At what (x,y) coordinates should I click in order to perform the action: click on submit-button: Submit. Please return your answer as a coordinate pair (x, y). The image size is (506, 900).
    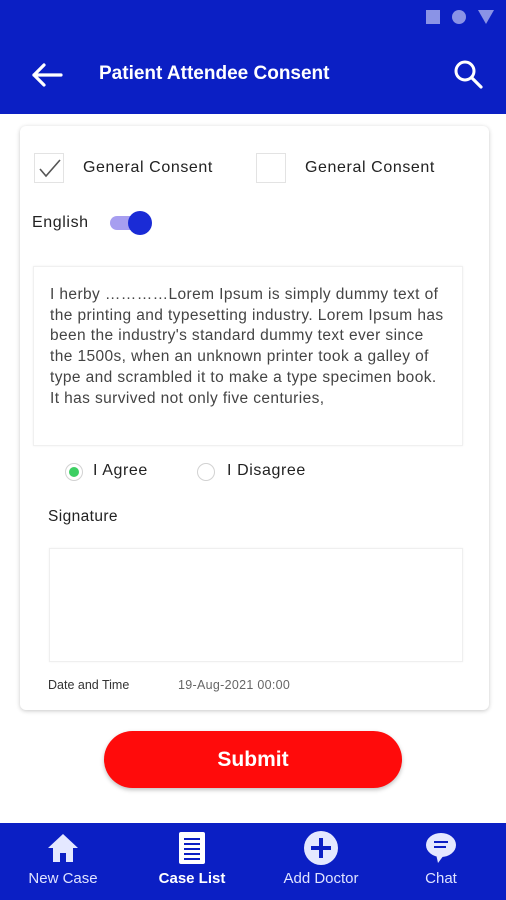
    Looking at the image, I should click on (253, 759).